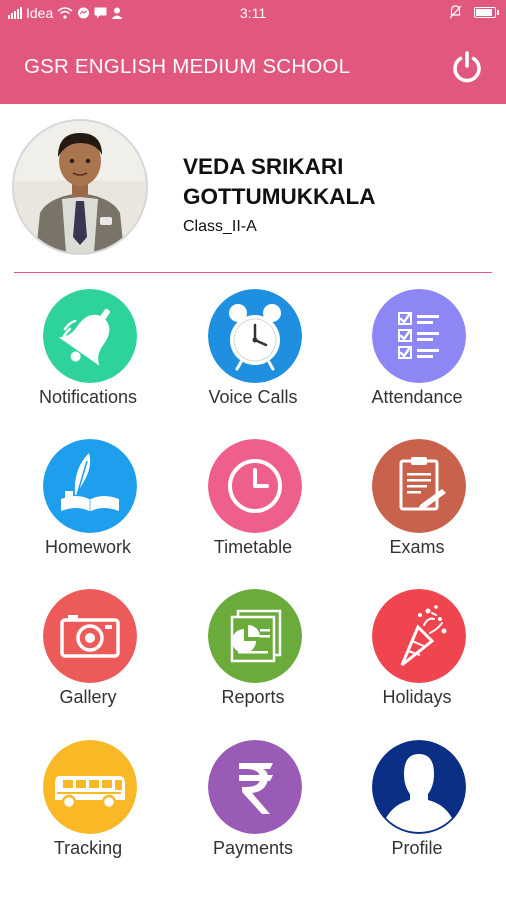  I want to click on profile-icon-circle, so click(419, 787).